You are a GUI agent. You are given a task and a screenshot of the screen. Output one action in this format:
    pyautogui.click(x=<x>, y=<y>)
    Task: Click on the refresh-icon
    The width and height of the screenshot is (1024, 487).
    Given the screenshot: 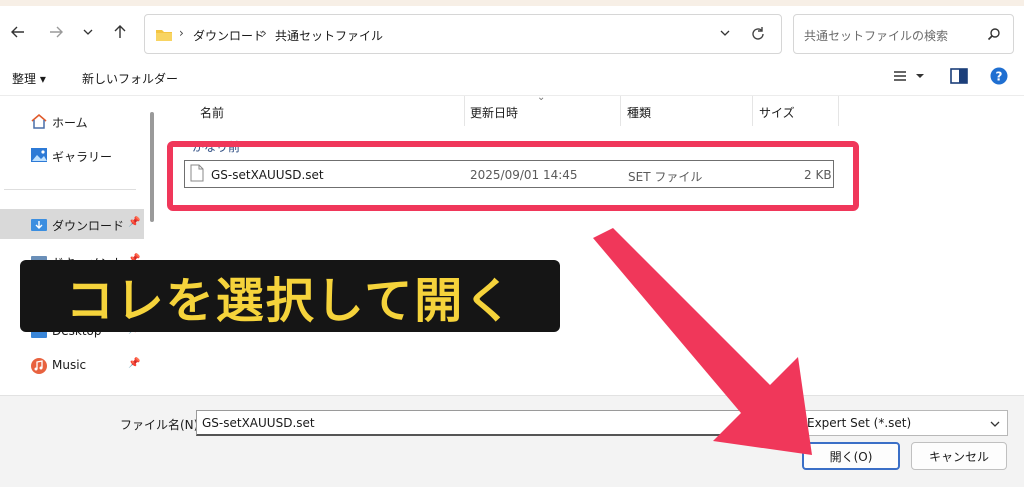 What is the action you would take?
    pyautogui.click(x=758, y=34)
    